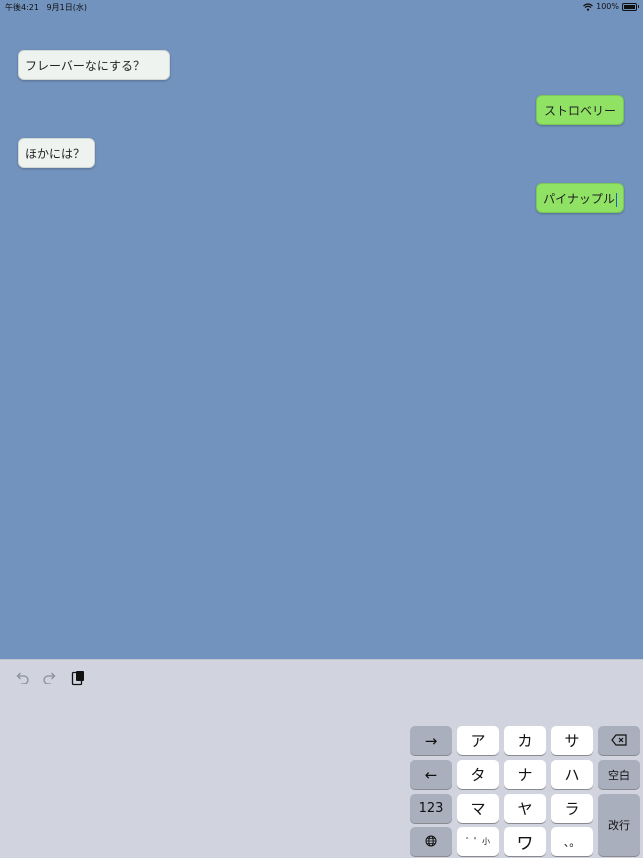  I want to click on outgoing-message-bubble: ストロベリー, so click(580, 110).